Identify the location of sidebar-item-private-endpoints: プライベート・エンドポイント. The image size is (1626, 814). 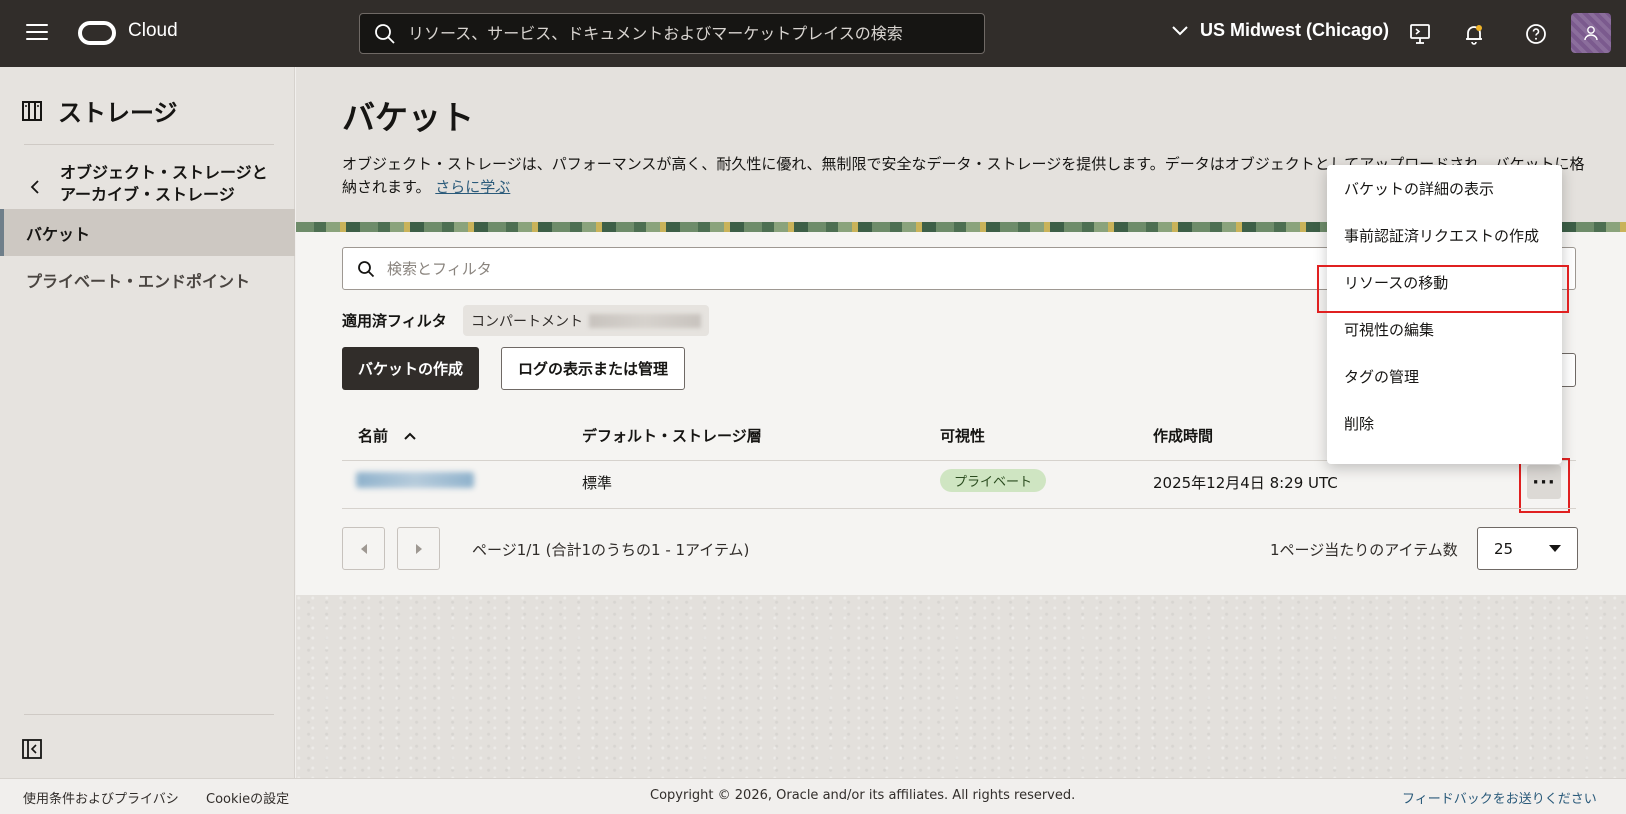
(147, 279).